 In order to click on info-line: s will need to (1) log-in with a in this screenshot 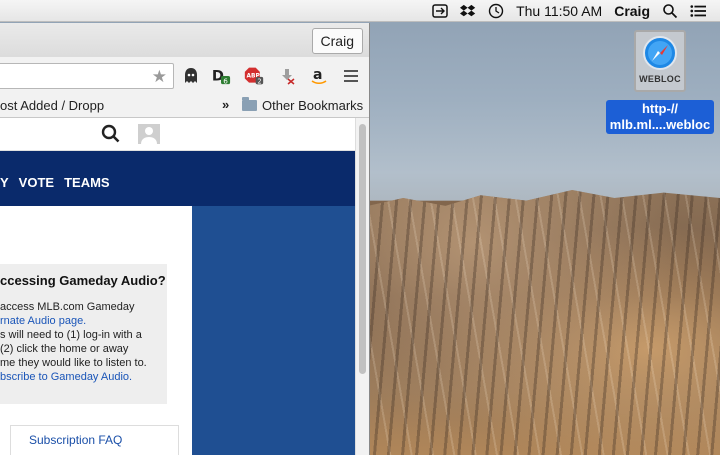, I will do `click(71, 335)`.